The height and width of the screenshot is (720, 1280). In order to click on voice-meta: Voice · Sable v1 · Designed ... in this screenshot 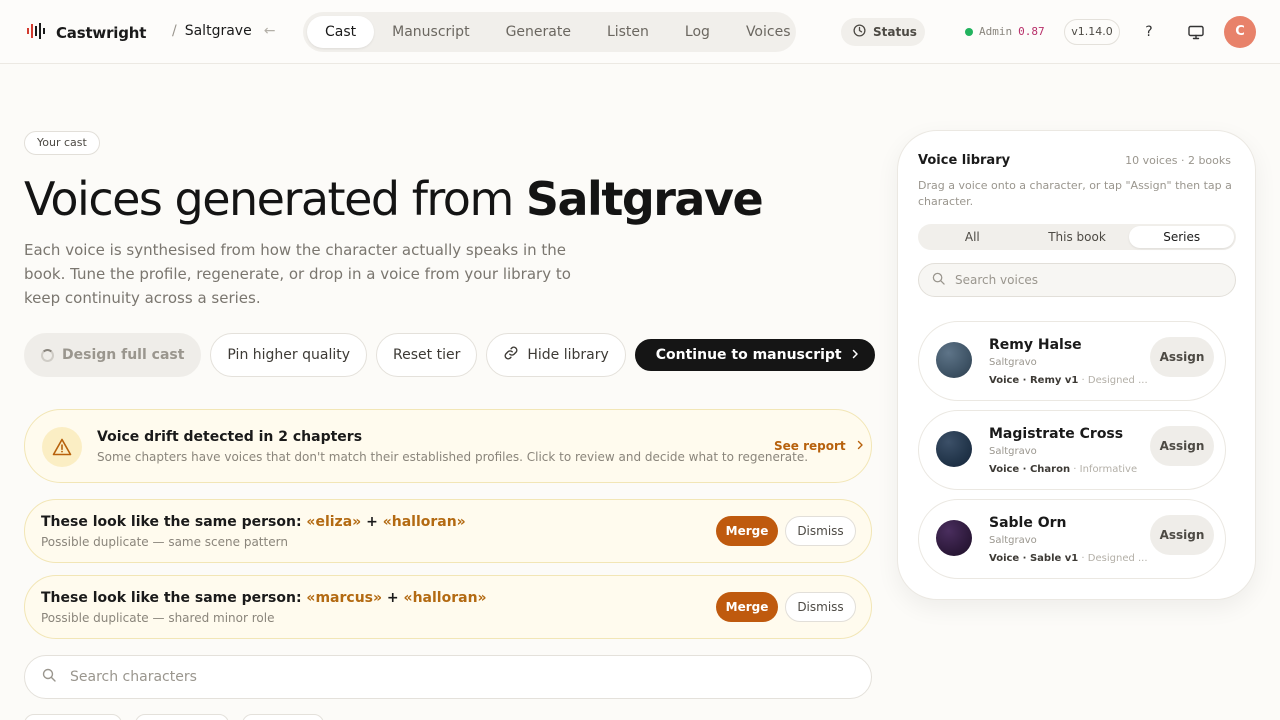, I will do `click(1068, 558)`.